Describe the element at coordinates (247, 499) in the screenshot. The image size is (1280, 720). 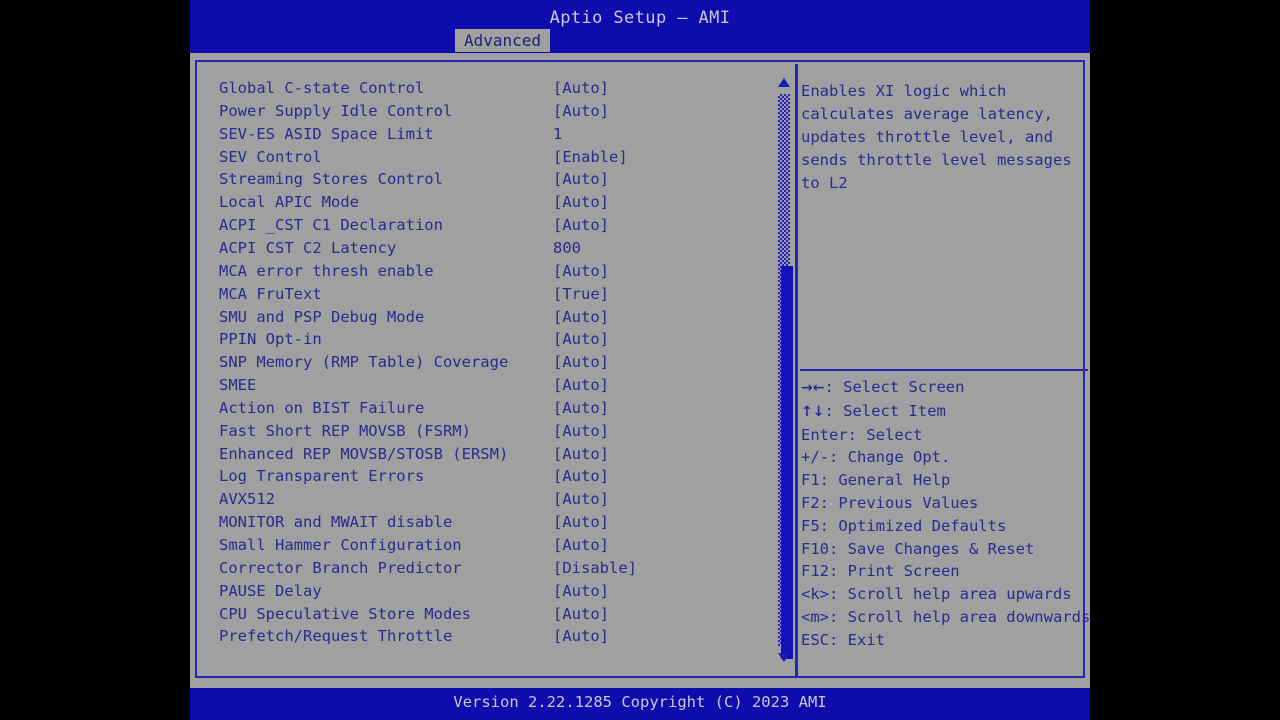
I see `setting-label: AVX512` at that location.